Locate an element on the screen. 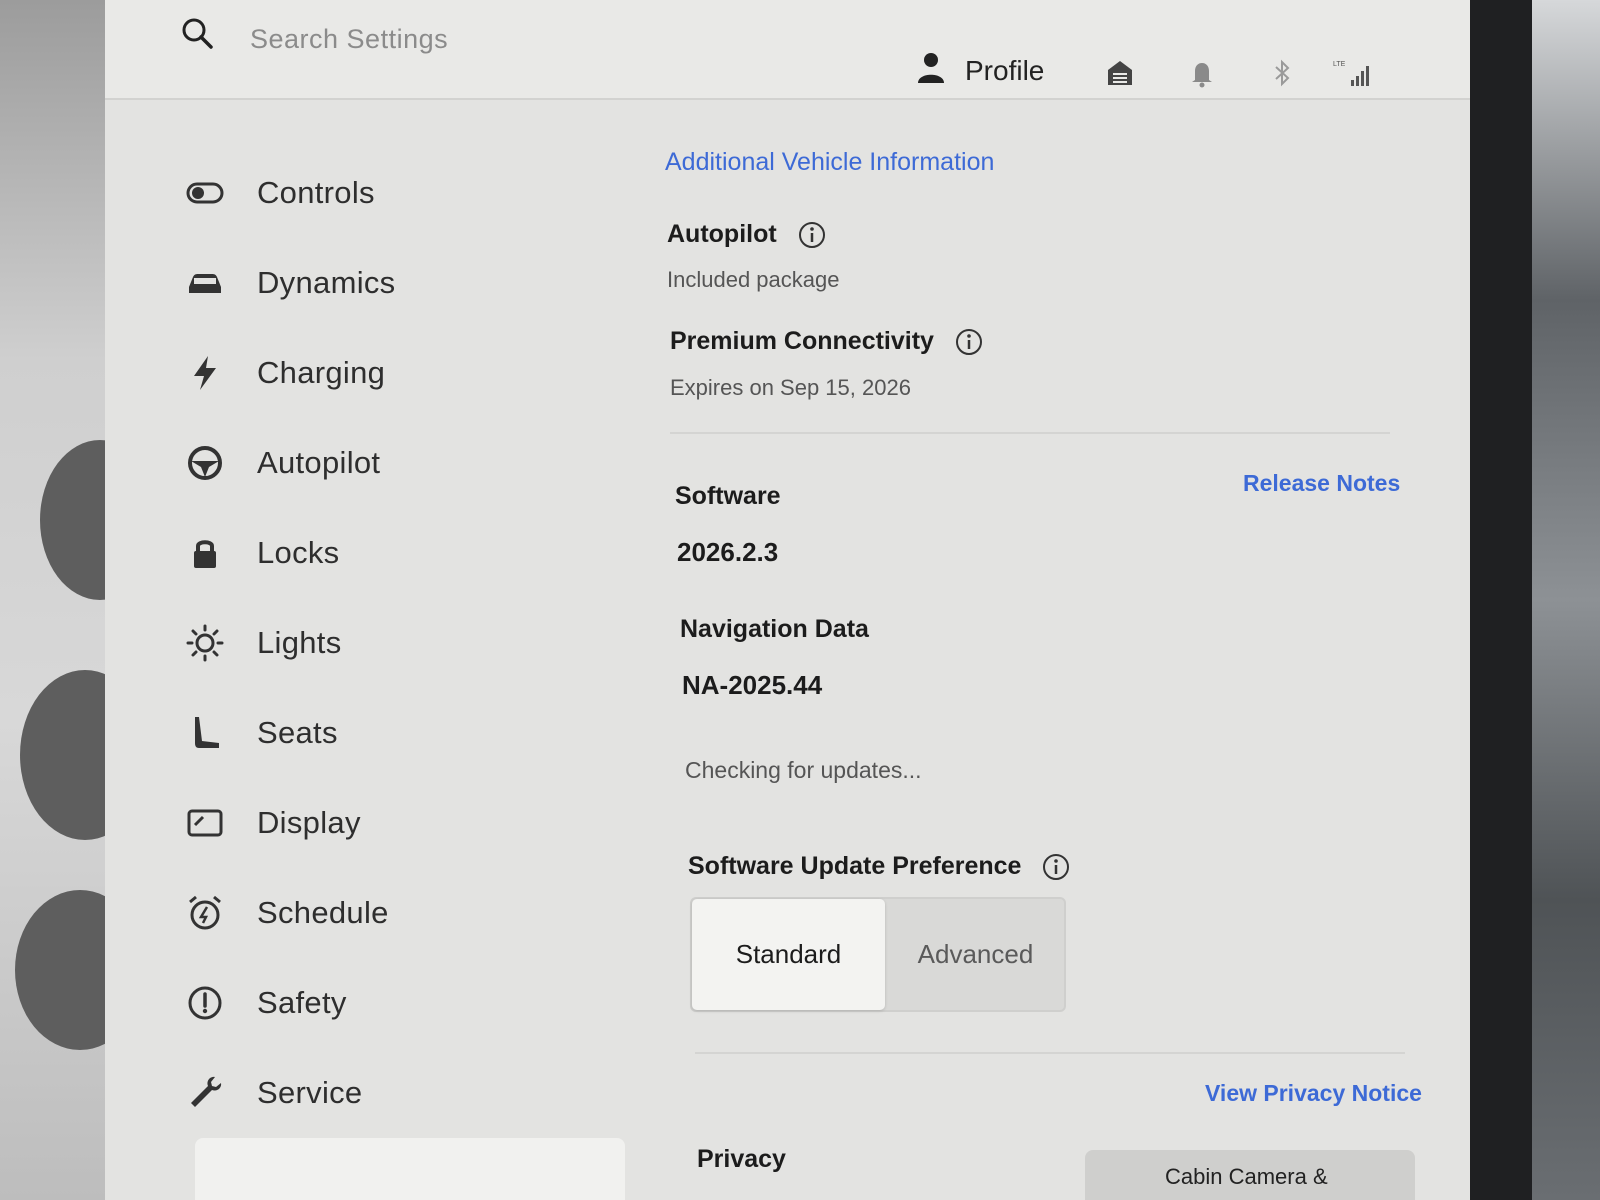 The image size is (1600, 1200). sidebar-item-safety: Safety is located at coordinates (395, 1003).